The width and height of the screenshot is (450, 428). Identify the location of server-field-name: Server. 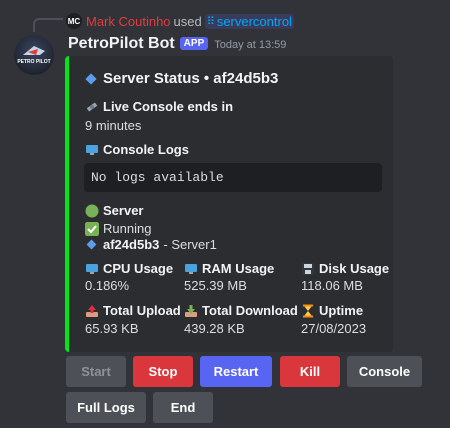
(114, 210).